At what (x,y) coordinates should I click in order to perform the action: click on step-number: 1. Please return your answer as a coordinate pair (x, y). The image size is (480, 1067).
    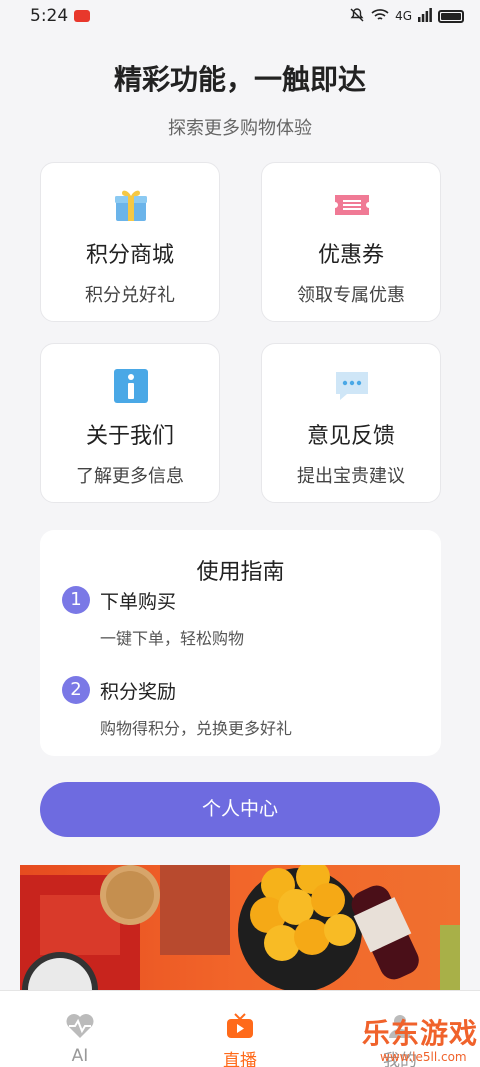
    Looking at the image, I should click on (76, 600).